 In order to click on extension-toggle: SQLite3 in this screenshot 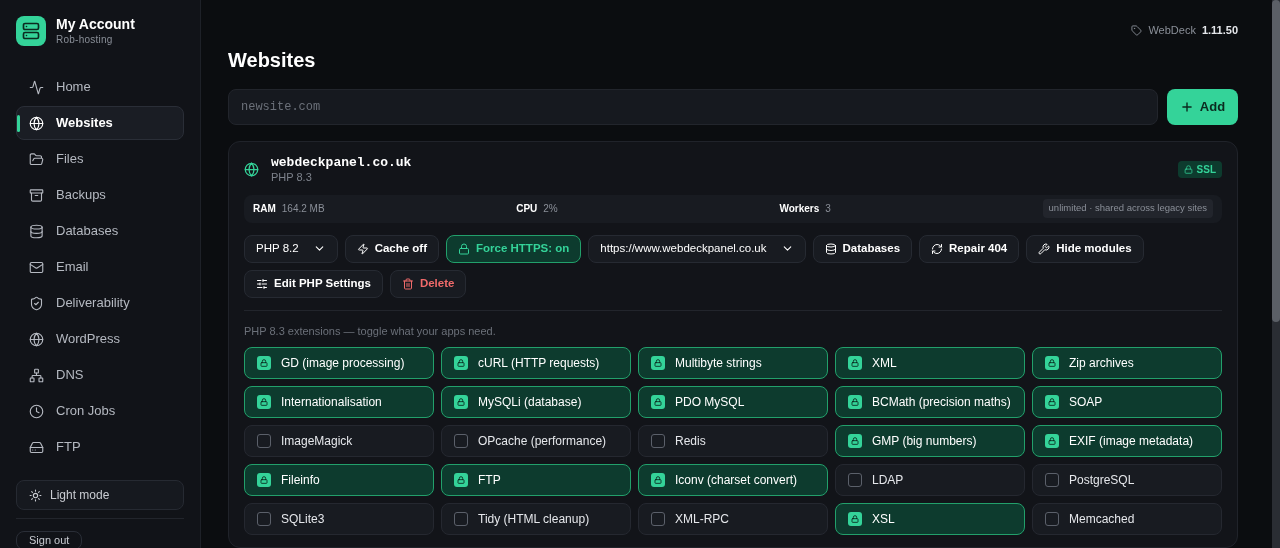, I will do `click(339, 519)`.